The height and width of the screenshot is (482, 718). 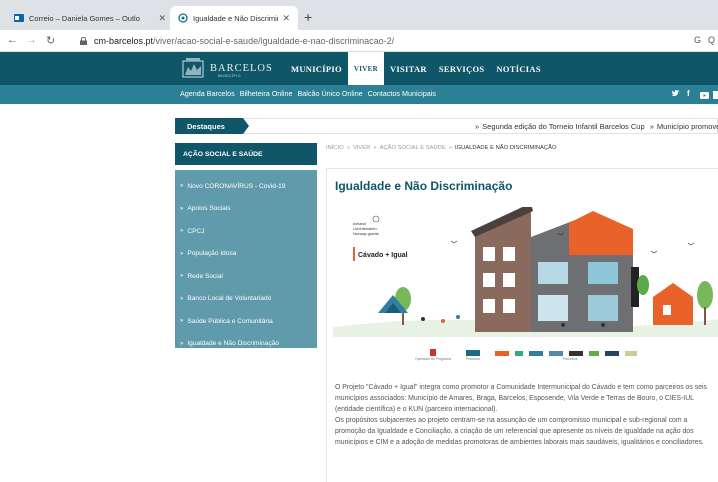 I want to click on lock-icon, so click(x=83, y=41).